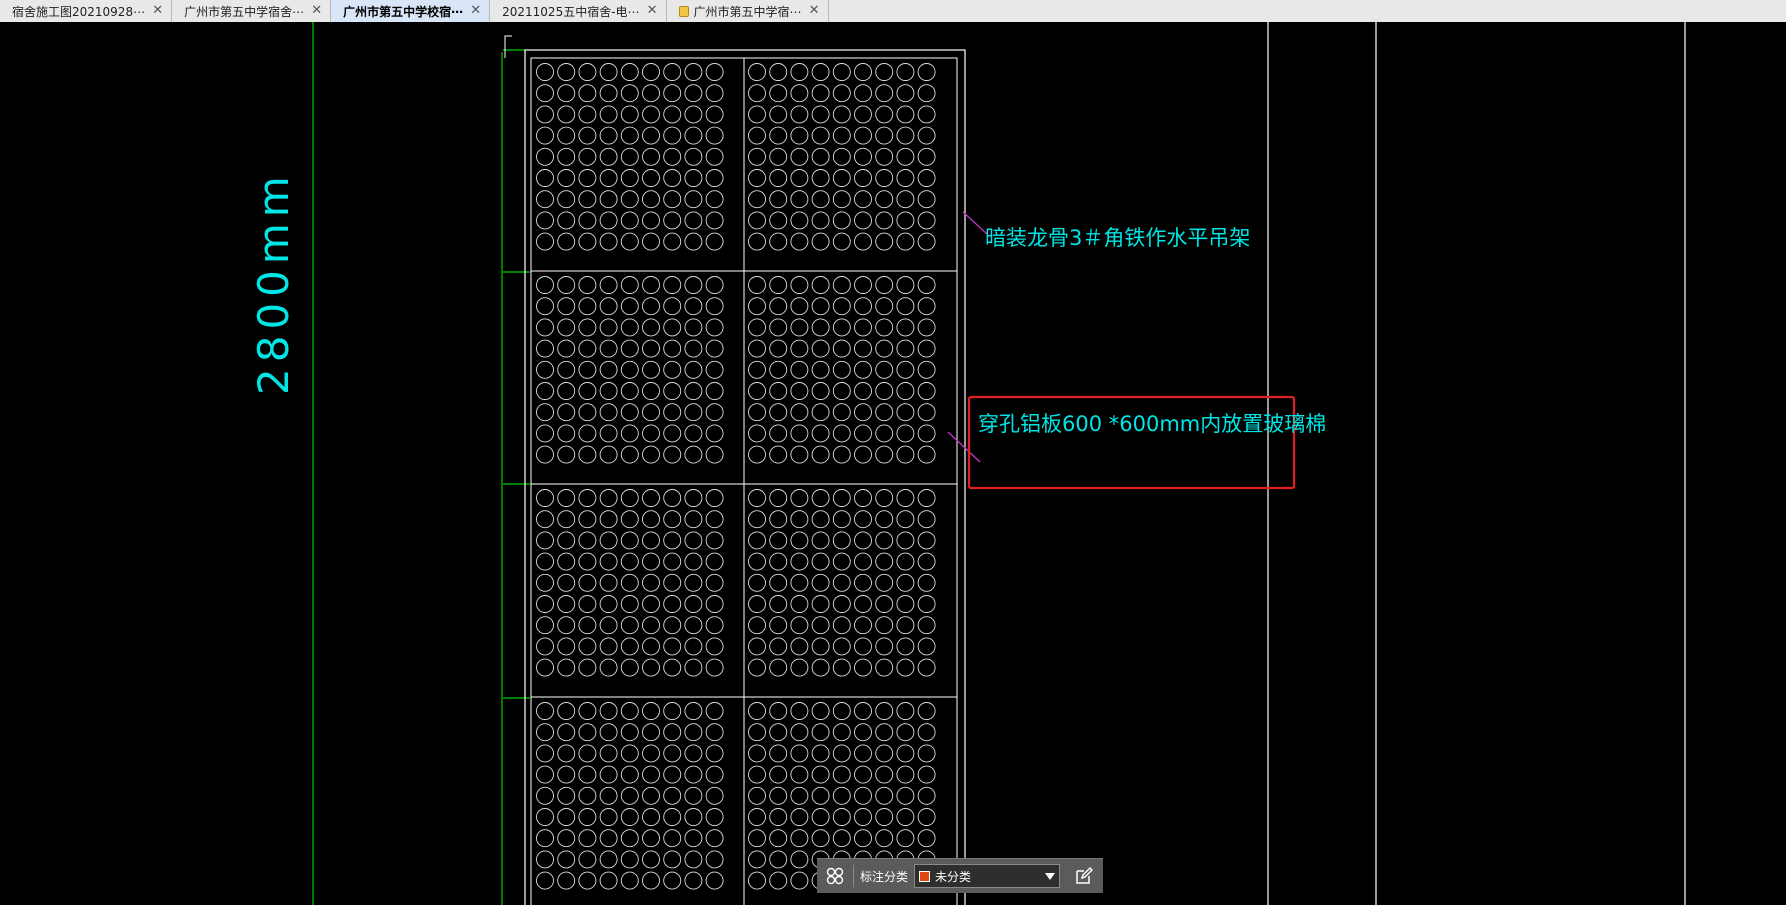  Describe the element at coordinates (86, 11) in the screenshot. I see `tab-drawing-1: 宿舍施工图20210928⋯ ✕` at that location.